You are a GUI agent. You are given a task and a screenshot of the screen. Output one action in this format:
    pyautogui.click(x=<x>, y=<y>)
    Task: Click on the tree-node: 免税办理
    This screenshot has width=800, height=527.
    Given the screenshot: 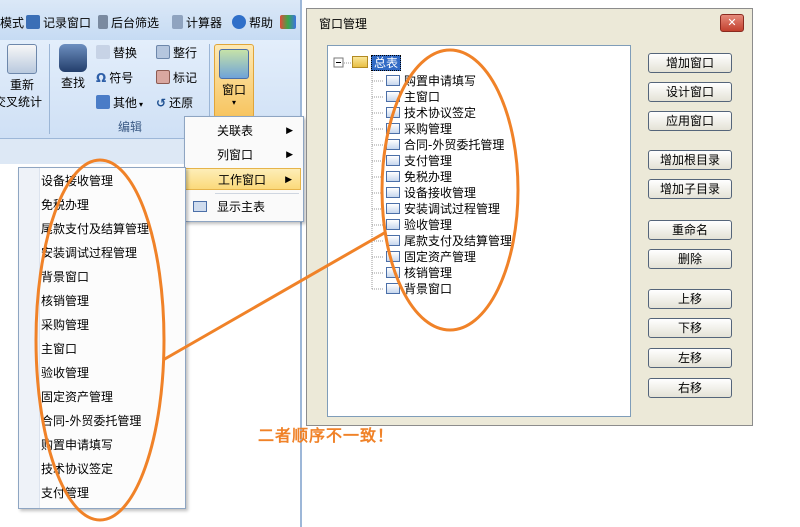 What is the action you would take?
    pyautogui.click(x=419, y=177)
    